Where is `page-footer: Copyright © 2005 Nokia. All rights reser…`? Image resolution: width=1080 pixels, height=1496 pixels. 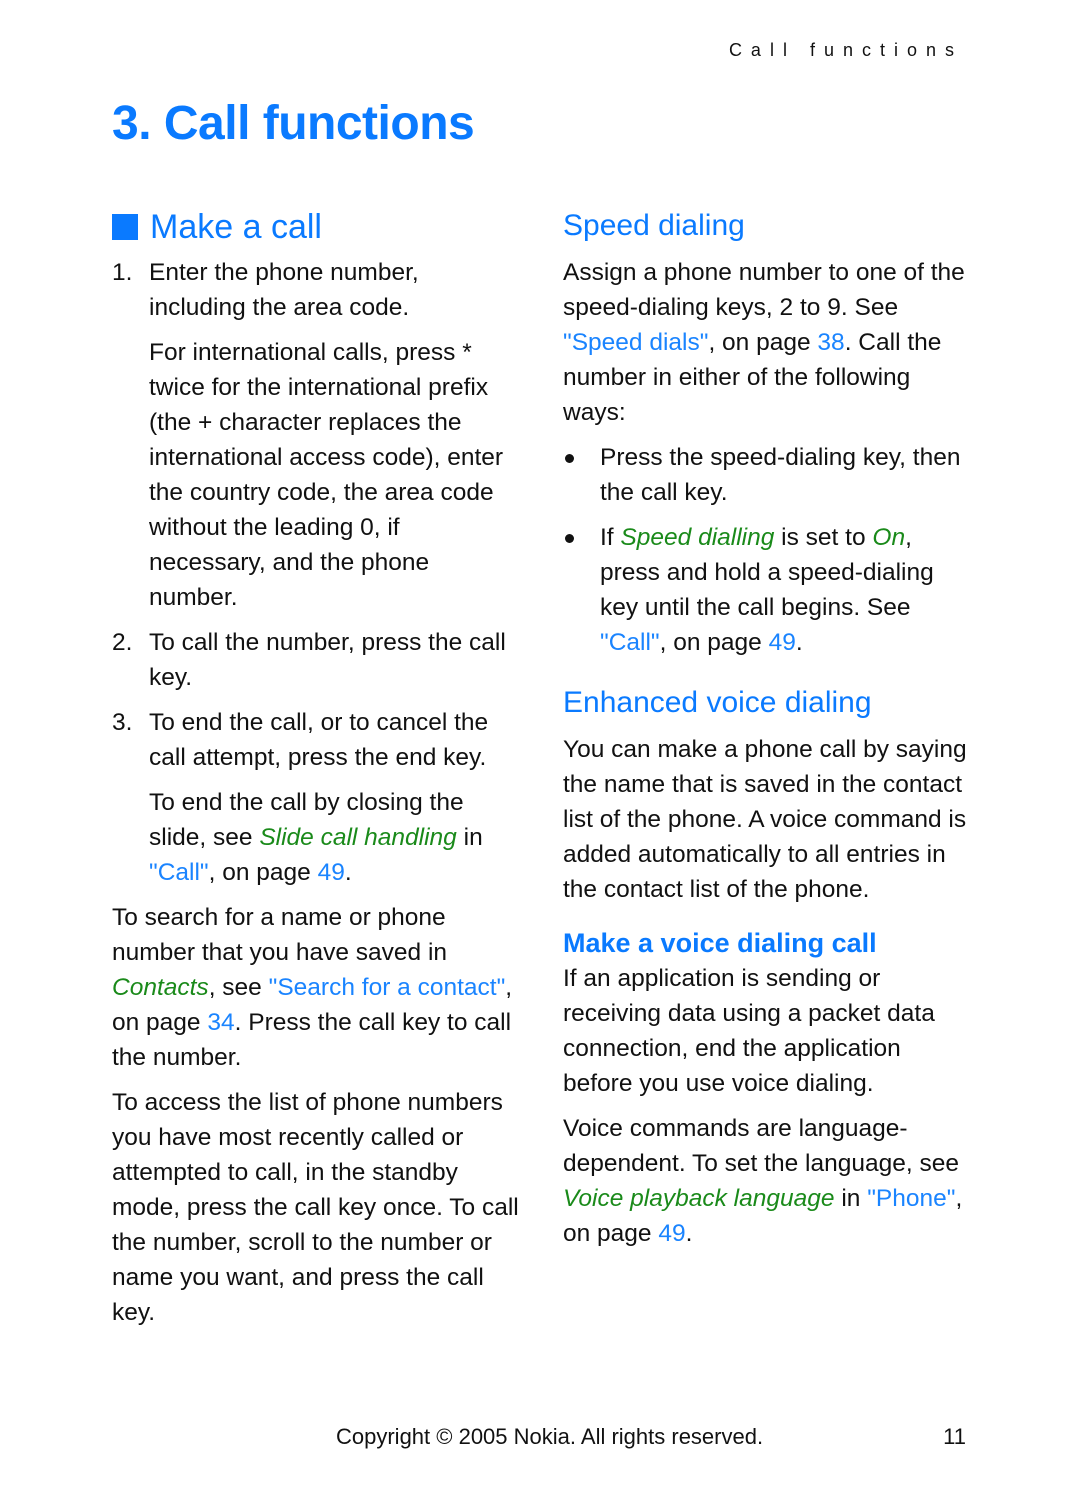
page-footer: Copyright © 2005 Nokia. All rights reser… is located at coordinates (651, 1437).